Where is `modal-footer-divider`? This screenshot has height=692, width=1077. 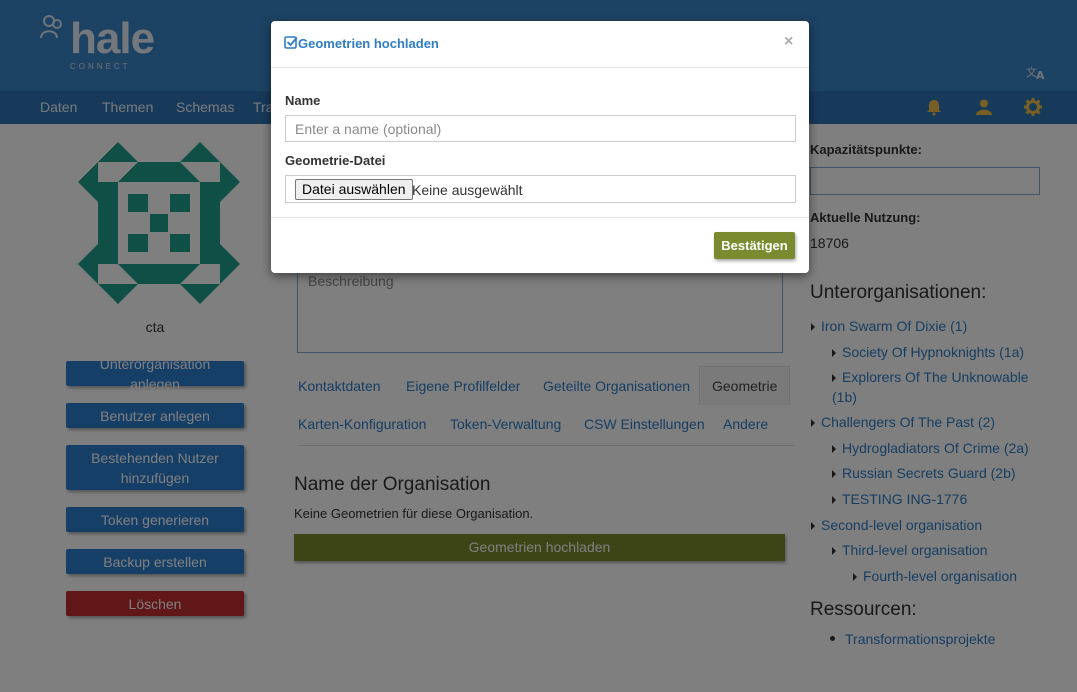
modal-footer-divider is located at coordinates (540, 217).